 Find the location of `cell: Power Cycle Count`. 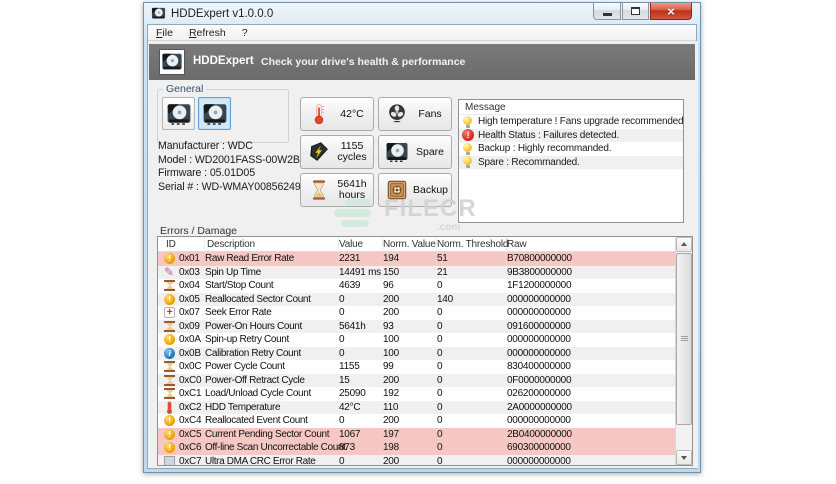

cell: Power Cycle Count is located at coordinates (245, 367).